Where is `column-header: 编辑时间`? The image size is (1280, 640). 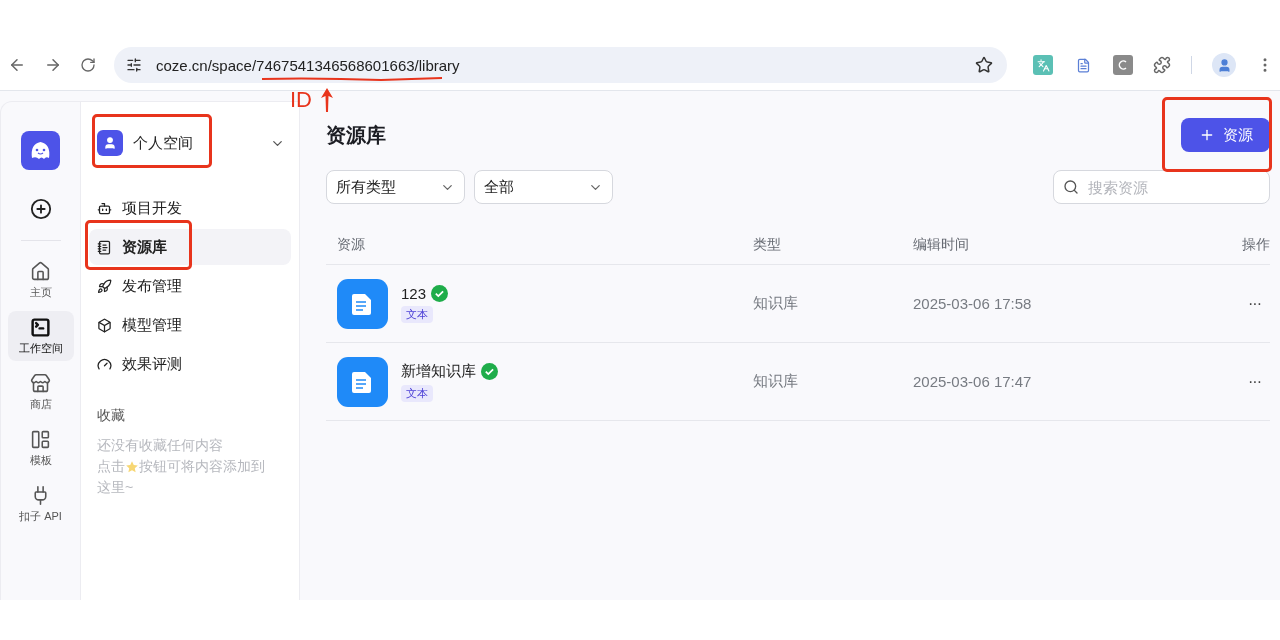 column-header: 编辑时间 is located at coordinates (941, 245).